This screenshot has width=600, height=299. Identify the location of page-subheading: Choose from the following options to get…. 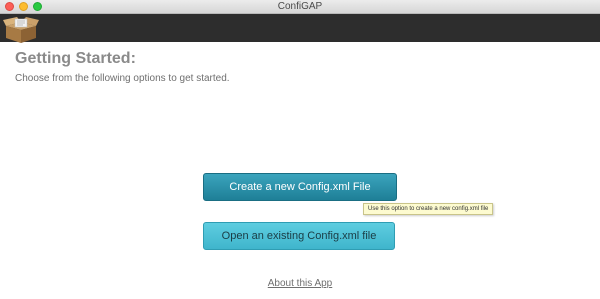
(122, 78).